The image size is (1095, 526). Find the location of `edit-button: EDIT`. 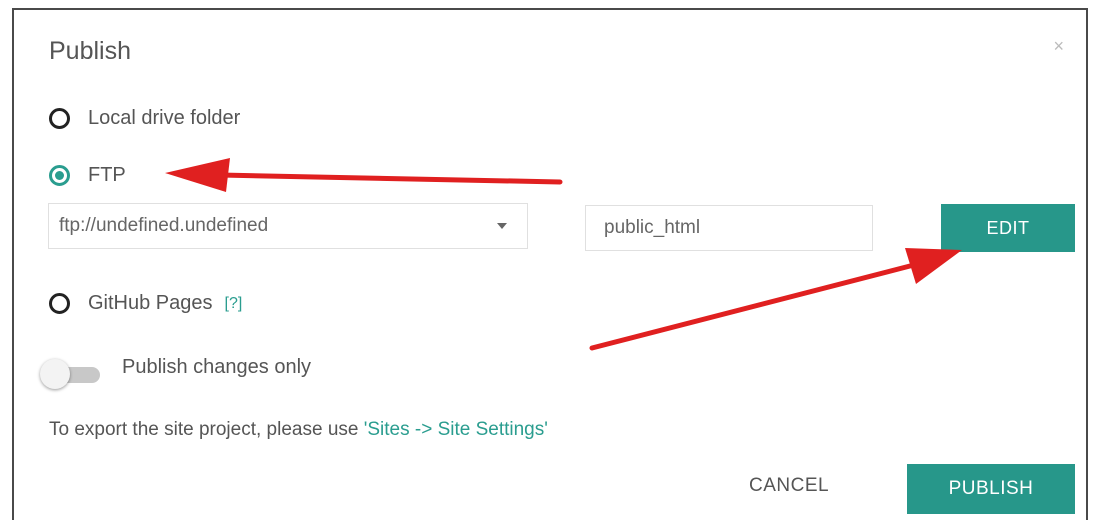

edit-button: EDIT is located at coordinates (1008, 228).